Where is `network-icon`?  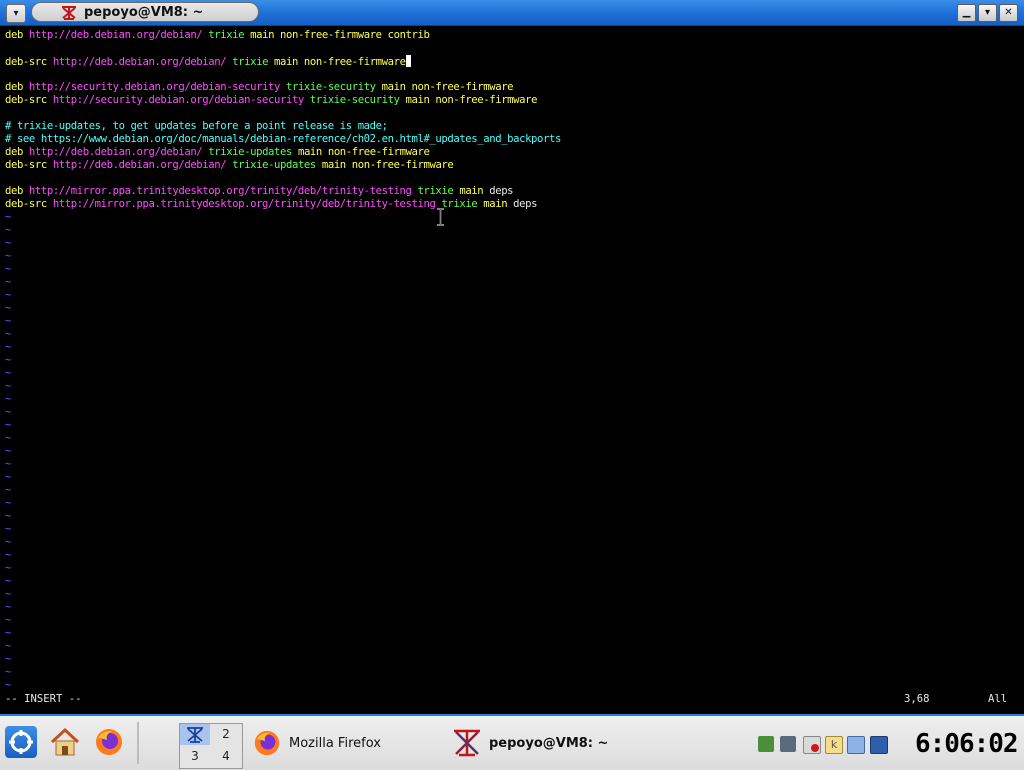 network-icon is located at coordinates (766, 744).